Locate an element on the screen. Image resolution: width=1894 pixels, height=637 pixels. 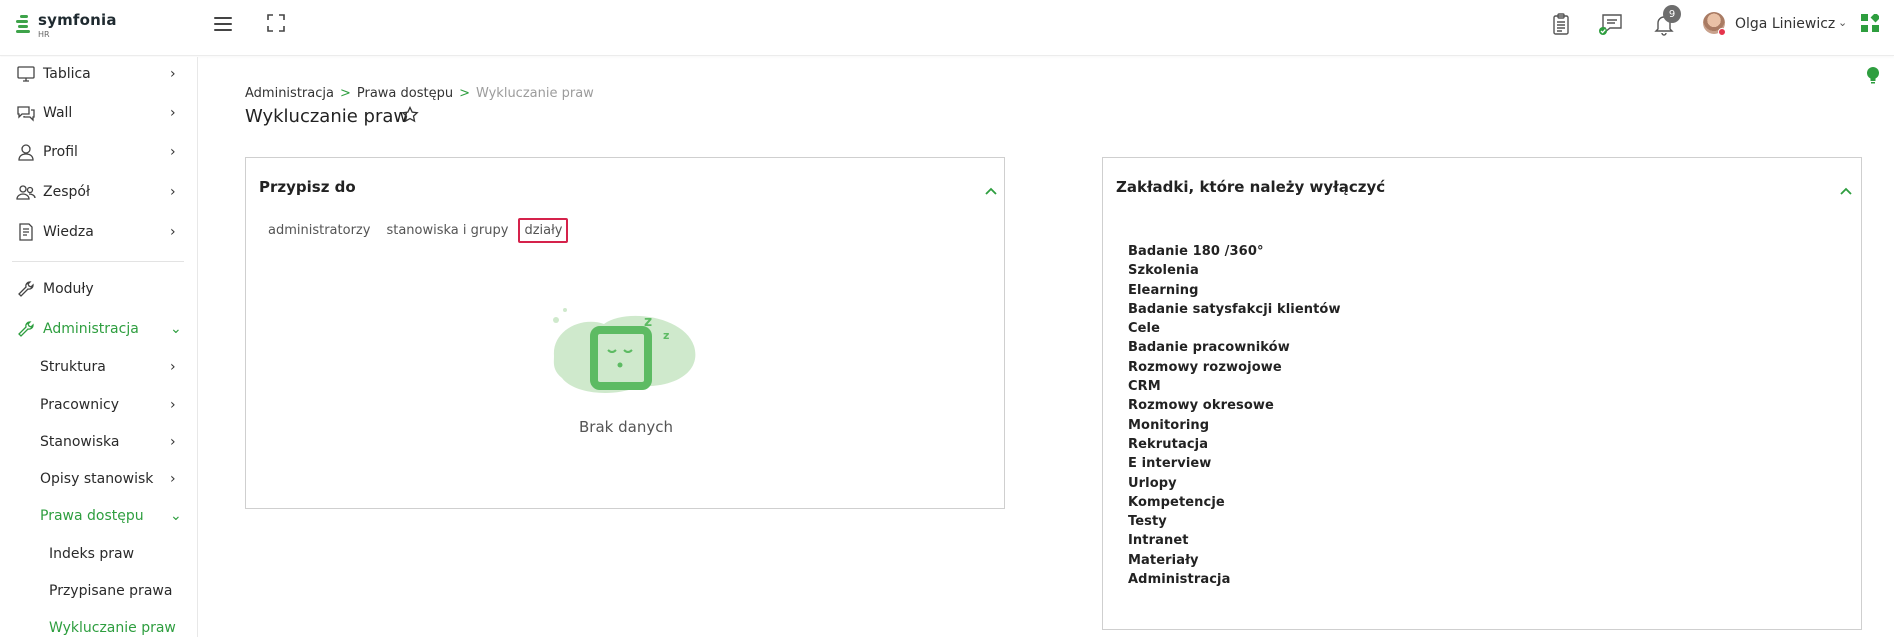
tab-administratorzy: administratorzy is located at coordinates (319, 230).